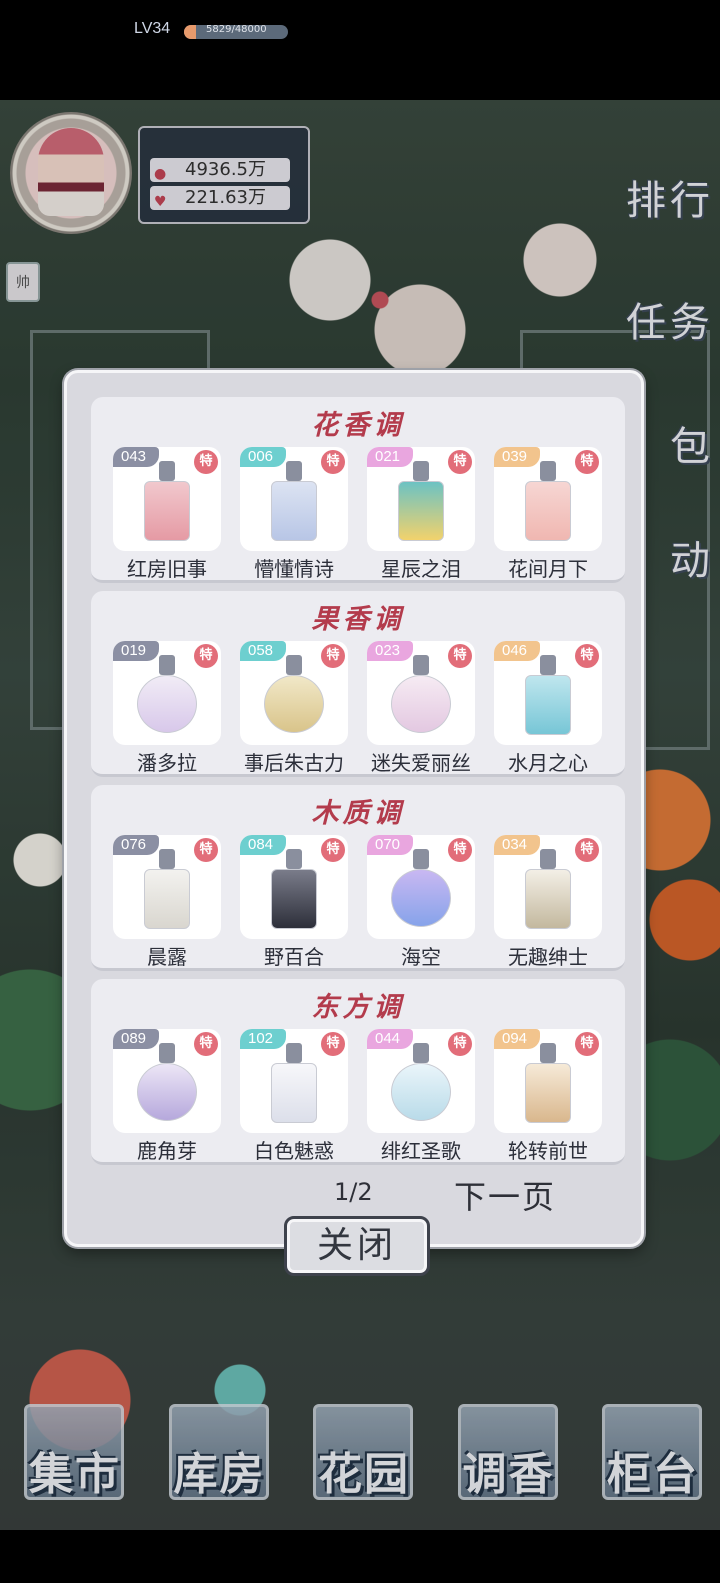  What do you see at coordinates (358, 425) in the screenshot?
I see `section-title: 花香调` at bounding box center [358, 425].